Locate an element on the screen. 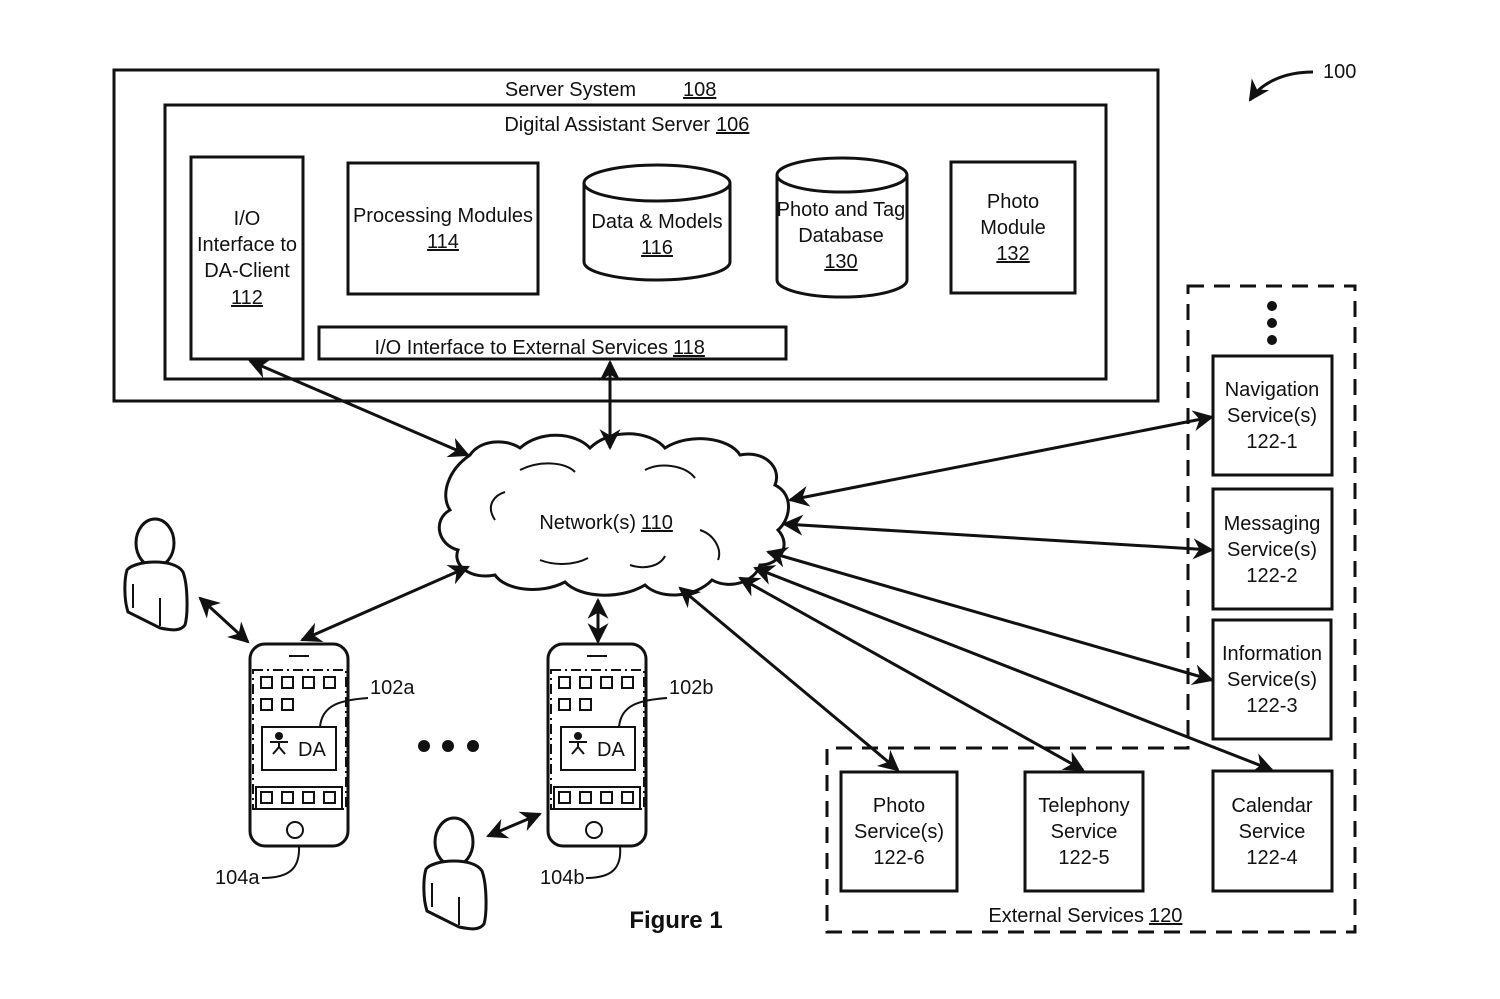  service-ref: 122-4 is located at coordinates (1271, 858).